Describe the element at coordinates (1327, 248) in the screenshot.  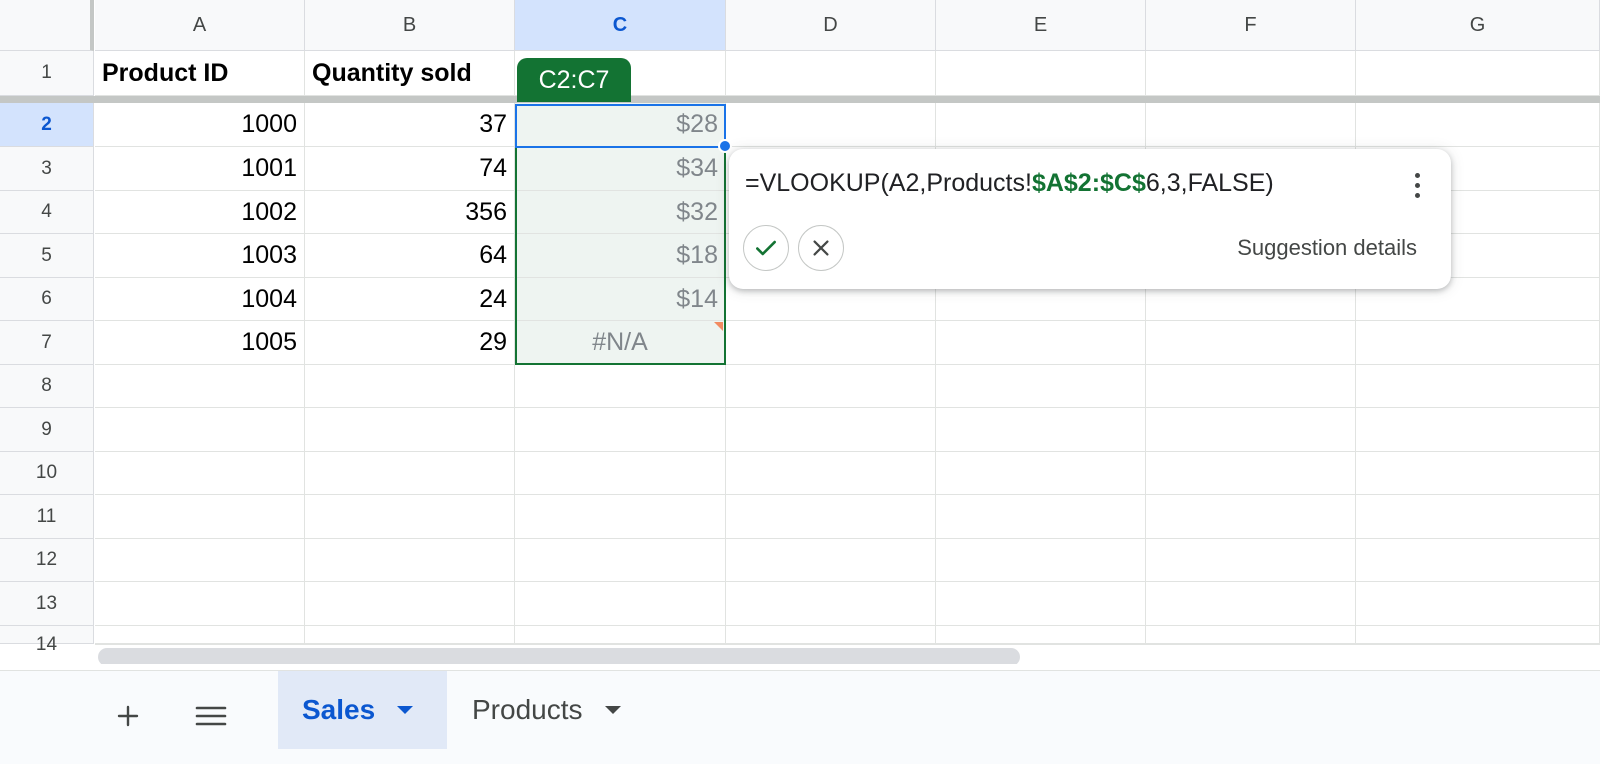
I see `suggestion-details-link: Suggestion details` at that location.